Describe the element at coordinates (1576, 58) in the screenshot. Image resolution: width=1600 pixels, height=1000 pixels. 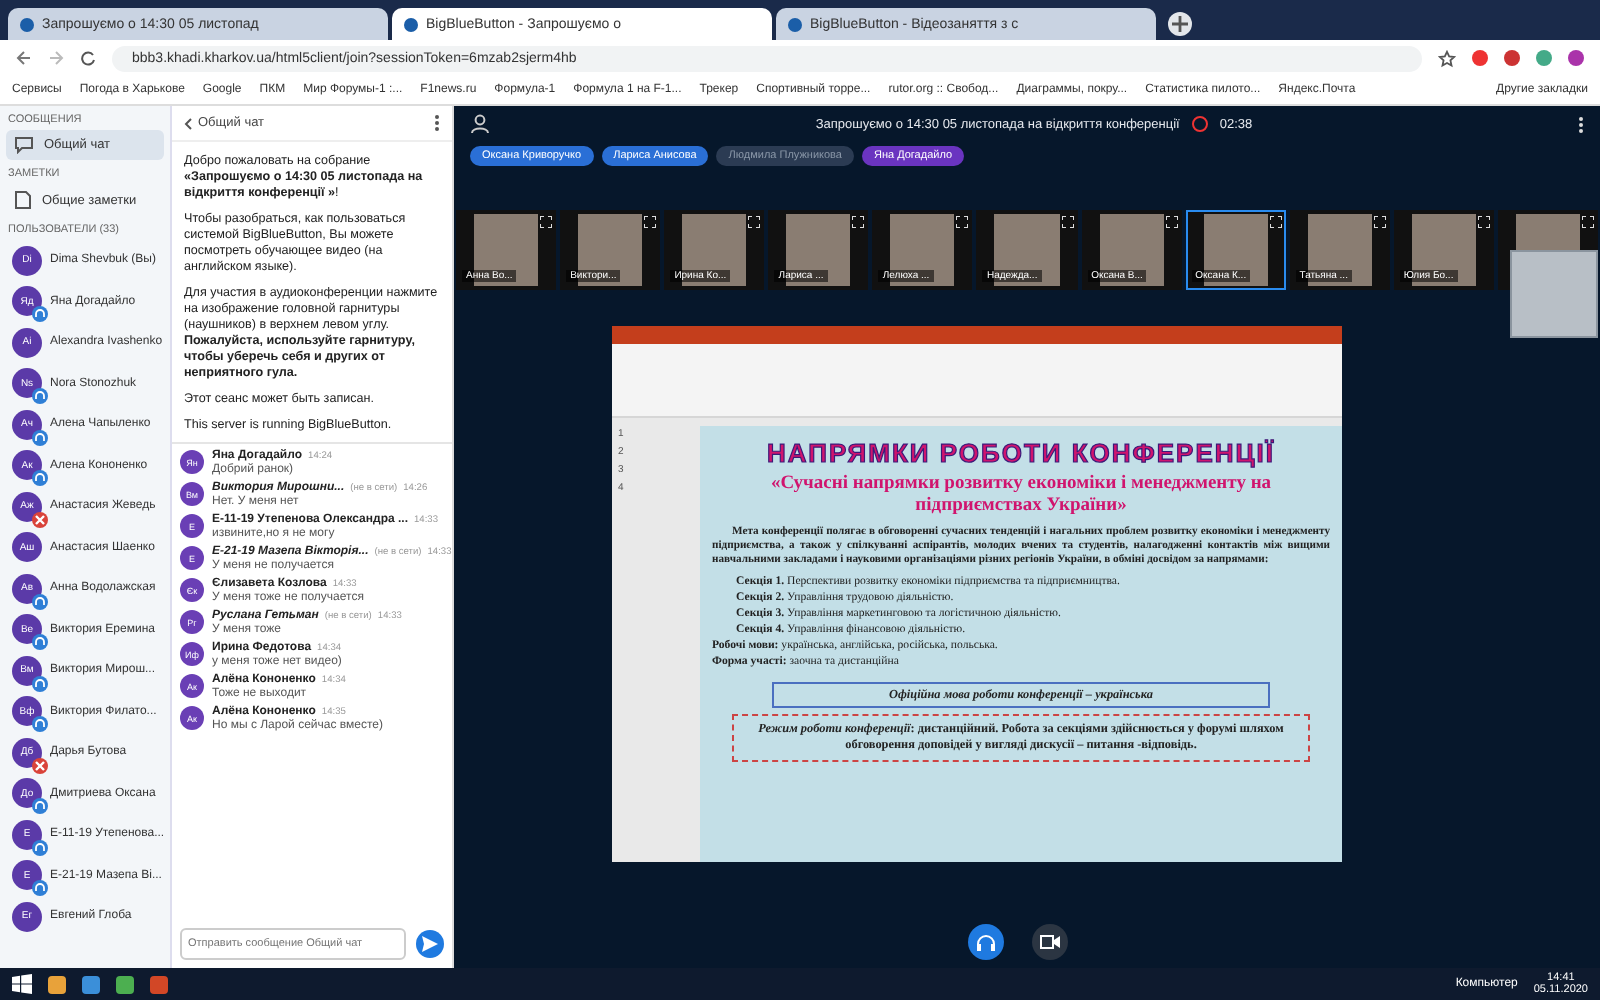
I see `profile-avatar-icon` at that location.